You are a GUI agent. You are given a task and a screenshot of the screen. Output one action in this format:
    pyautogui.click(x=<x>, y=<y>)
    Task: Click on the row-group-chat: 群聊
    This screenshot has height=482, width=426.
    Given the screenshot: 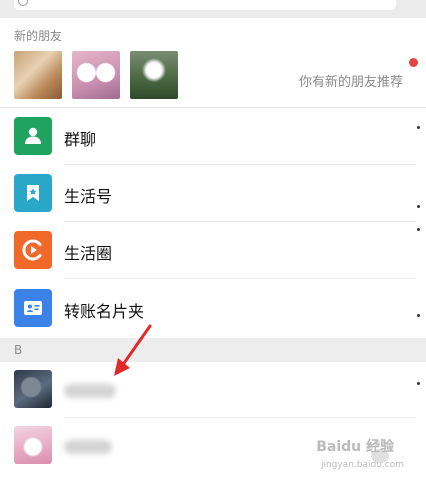 What is the action you would take?
    pyautogui.click(x=213, y=136)
    